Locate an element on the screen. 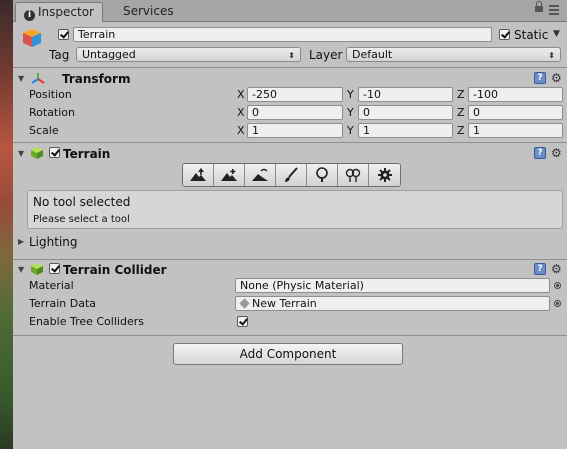  smooth-height-tool-button is located at coordinates (260, 175).